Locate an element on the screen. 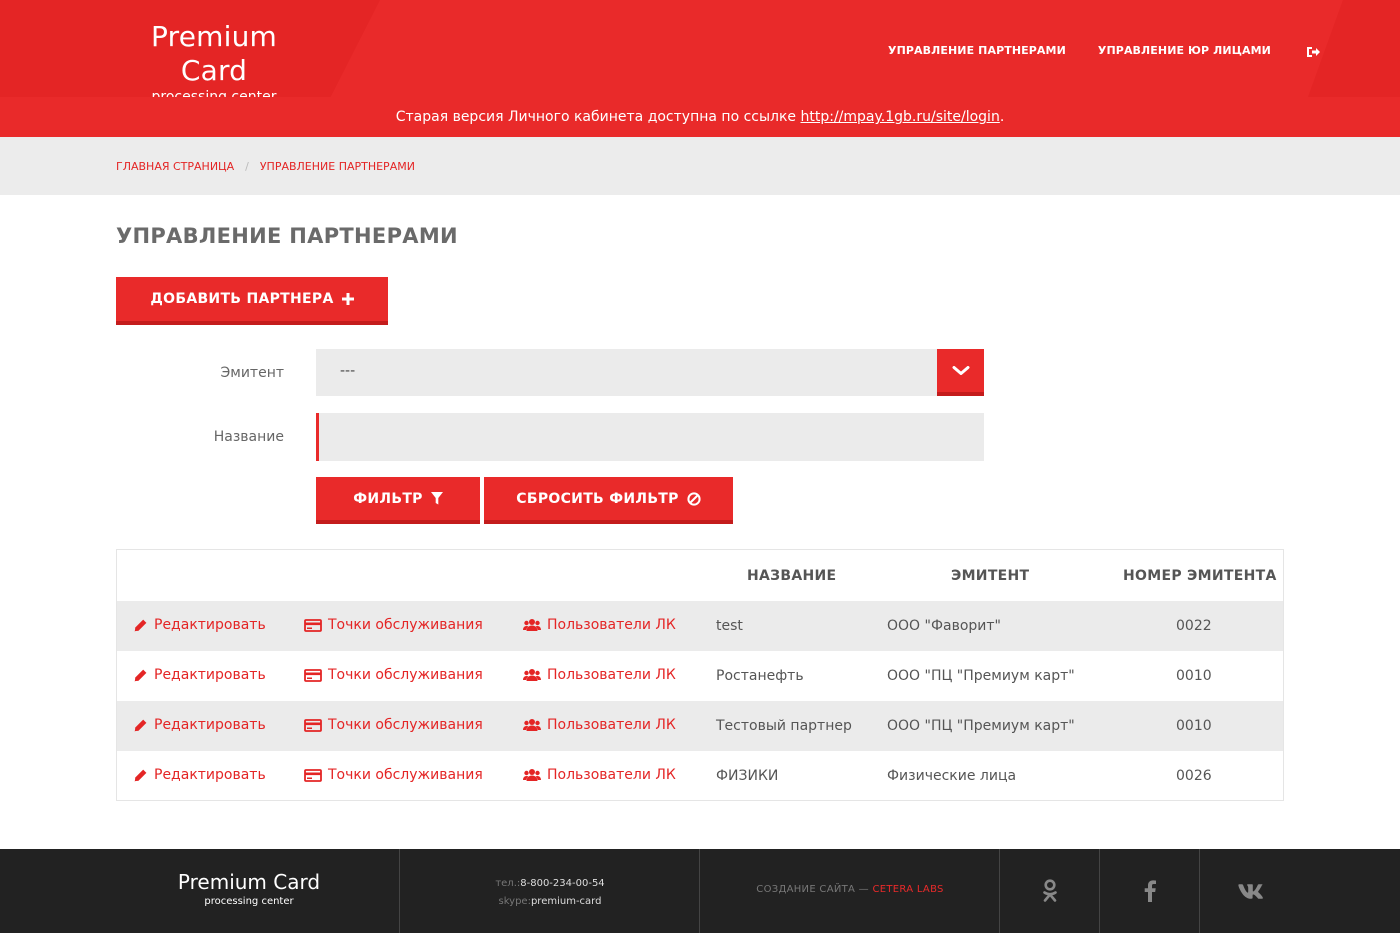 The height and width of the screenshot is (933, 1400). add-partner-label: ДОБАВИТЬ ПАРТНЕРА is located at coordinates (242, 299).